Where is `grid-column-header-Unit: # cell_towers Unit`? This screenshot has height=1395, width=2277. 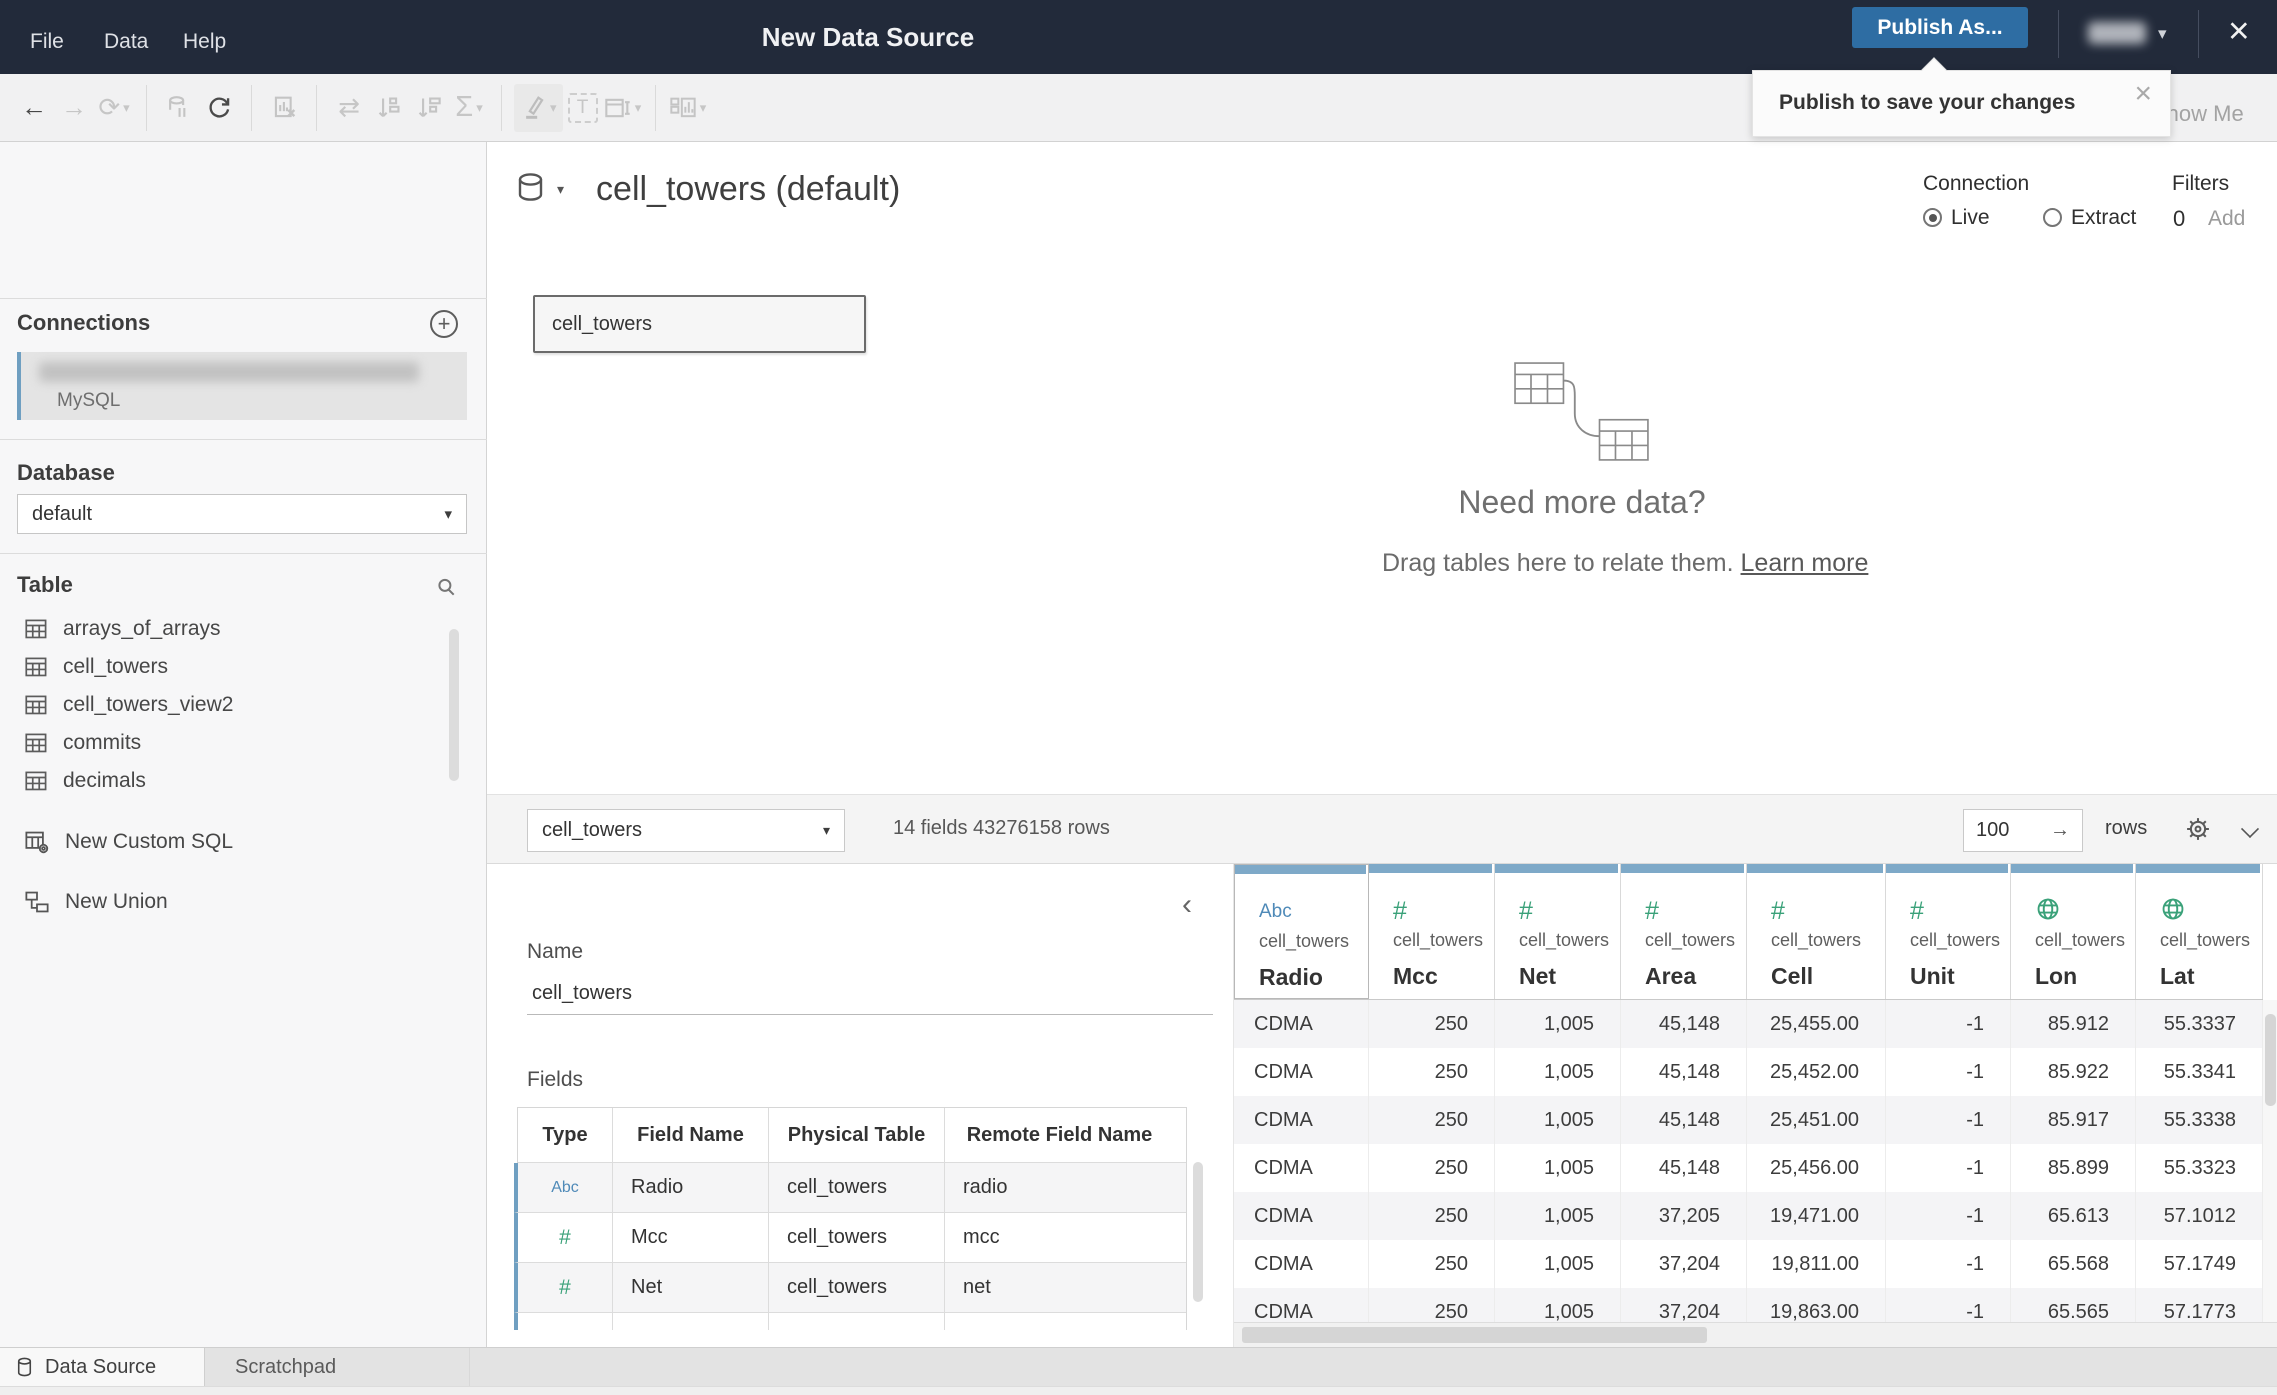
grid-column-header-Unit: # cell_towers Unit is located at coordinates (1948, 931).